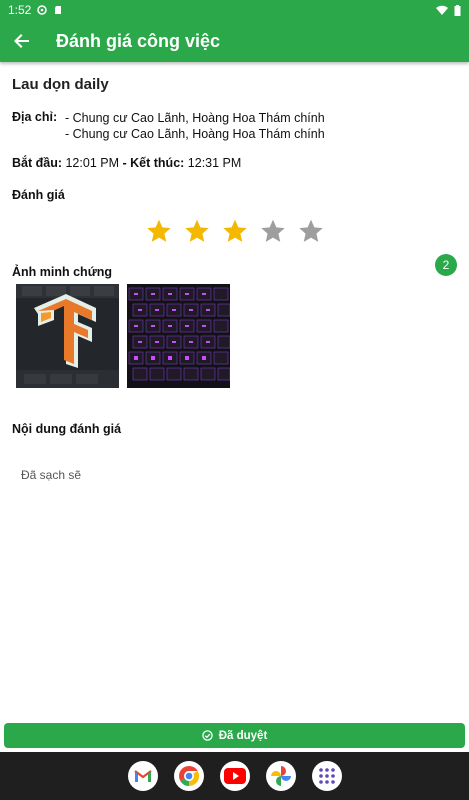 The image size is (469, 800). I want to click on job-title: Lau dọn daily, so click(60, 84).